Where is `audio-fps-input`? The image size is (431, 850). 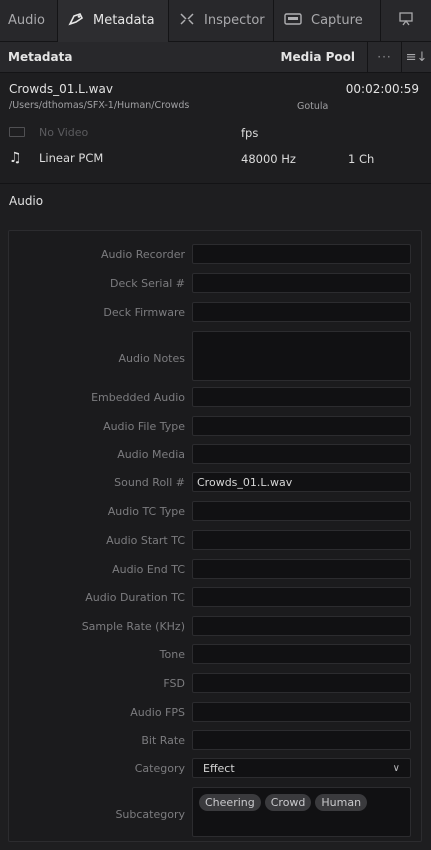
audio-fps-input is located at coordinates (301, 712).